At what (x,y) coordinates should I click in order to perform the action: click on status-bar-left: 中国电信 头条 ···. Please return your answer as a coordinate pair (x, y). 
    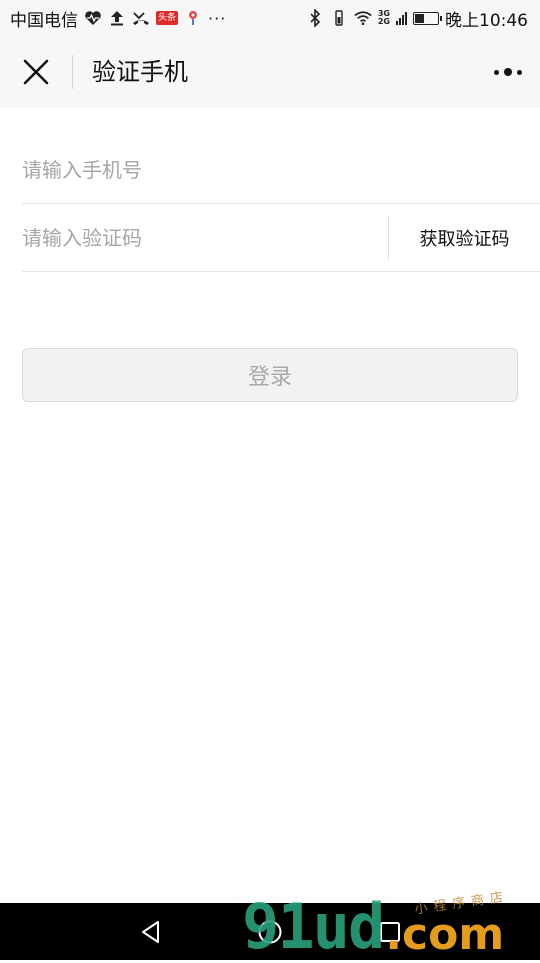
    Looking at the image, I should click on (118, 19).